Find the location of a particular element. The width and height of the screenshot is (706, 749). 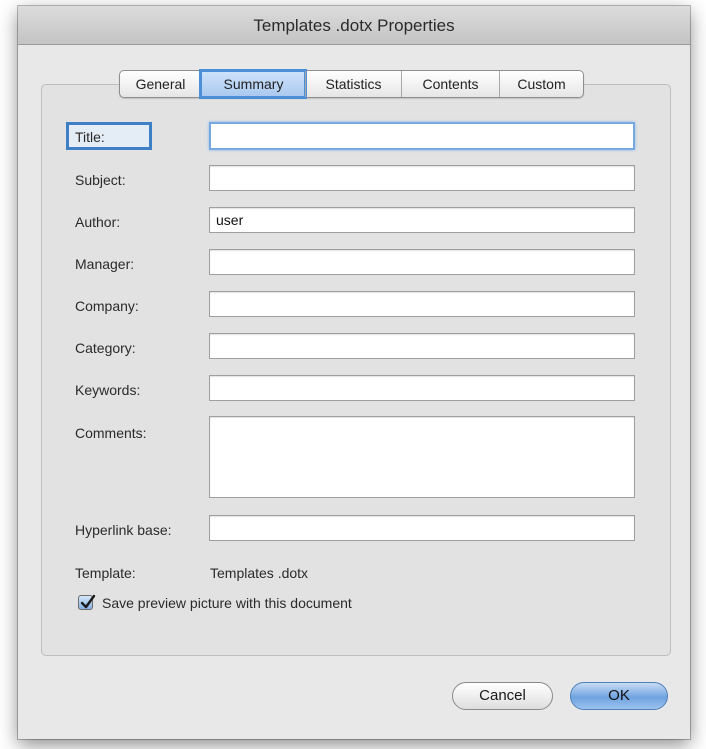

tab-statistics: Statistics is located at coordinates (353, 84).